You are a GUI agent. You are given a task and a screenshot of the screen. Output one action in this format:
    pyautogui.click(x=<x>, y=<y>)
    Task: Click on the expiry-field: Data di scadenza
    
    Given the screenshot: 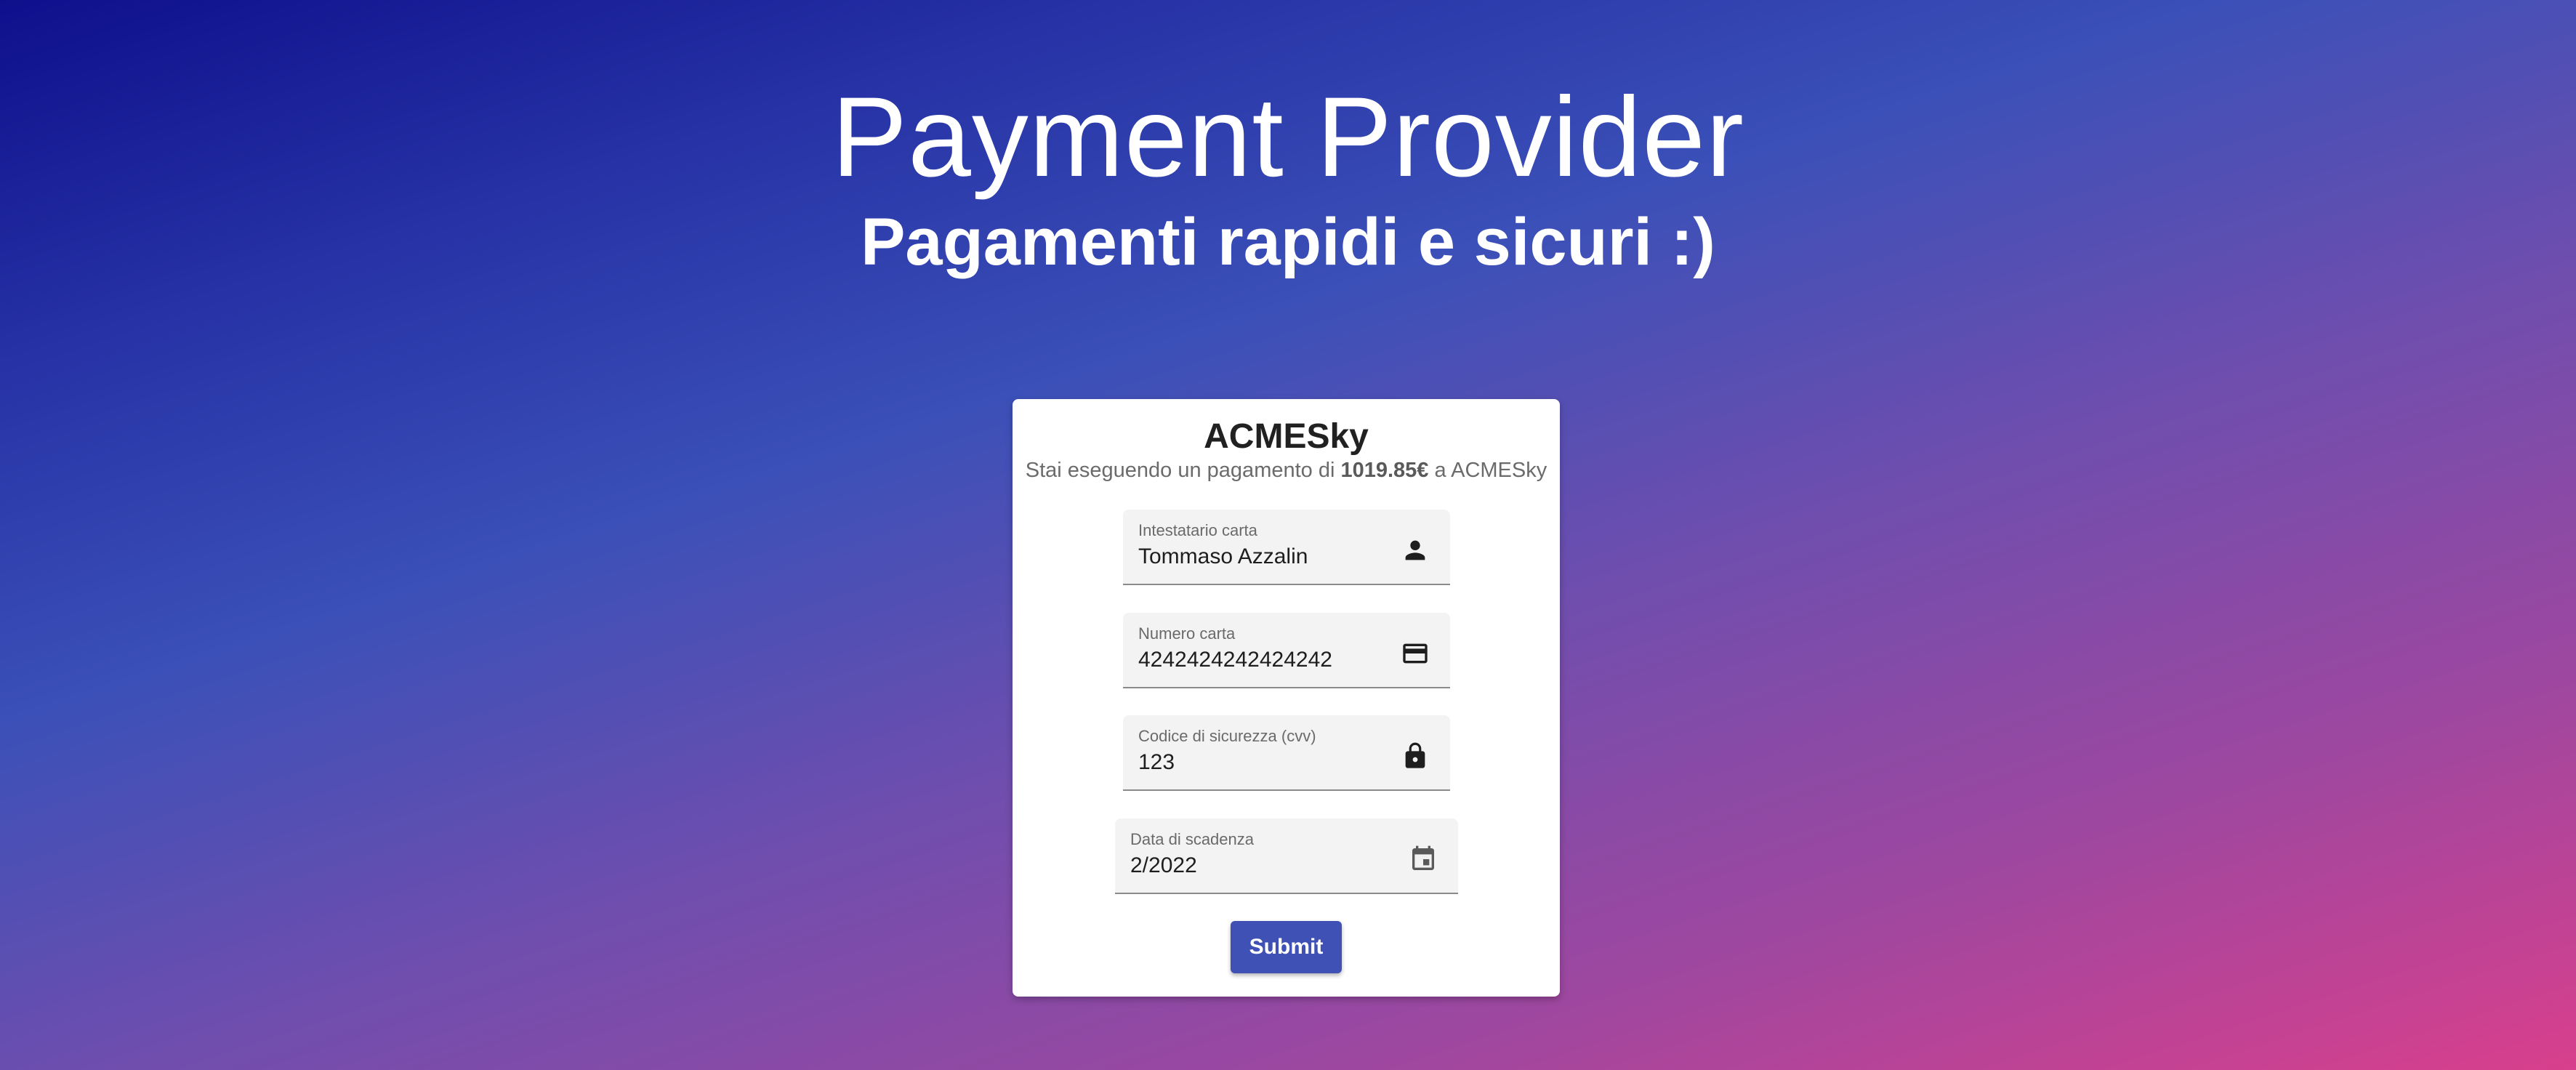 What is the action you would take?
    pyautogui.click(x=1286, y=856)
    